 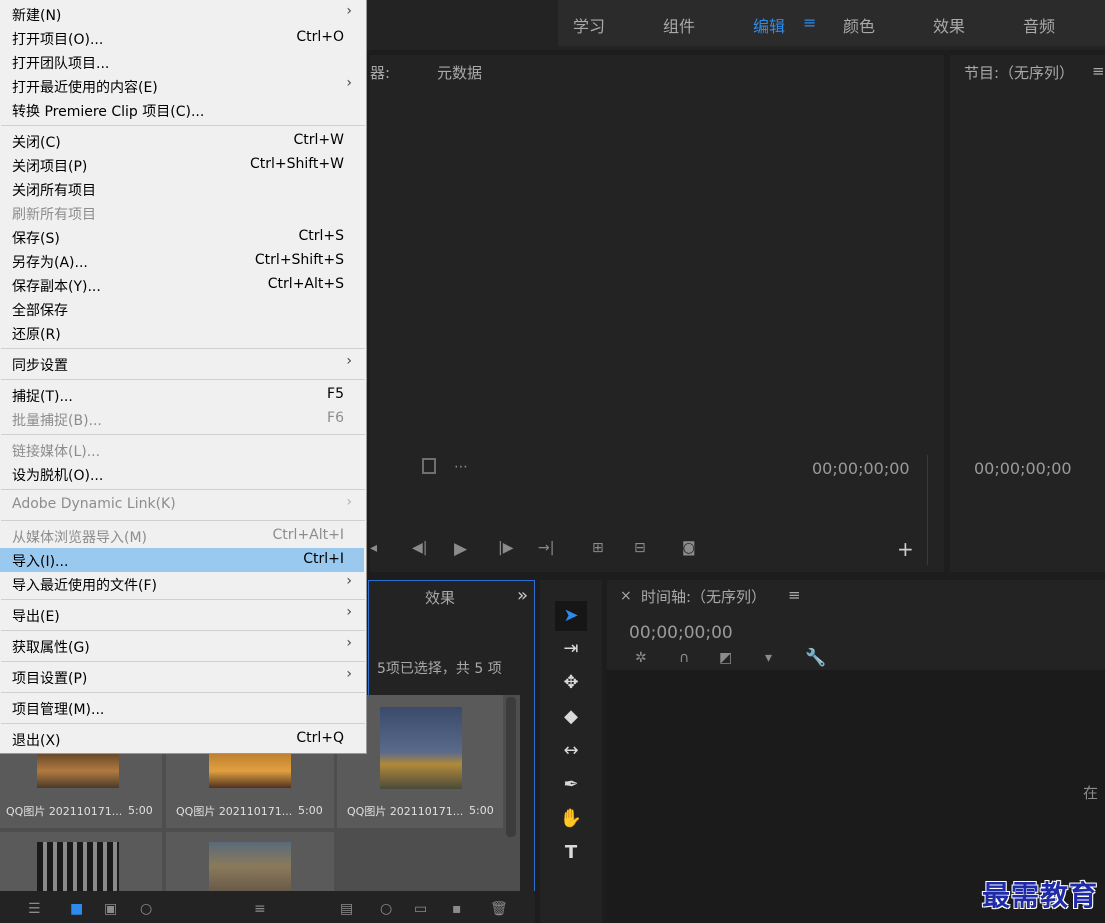 I want to click on timeline-timecode: 00;00;00;00, so click(x=681, y=633).